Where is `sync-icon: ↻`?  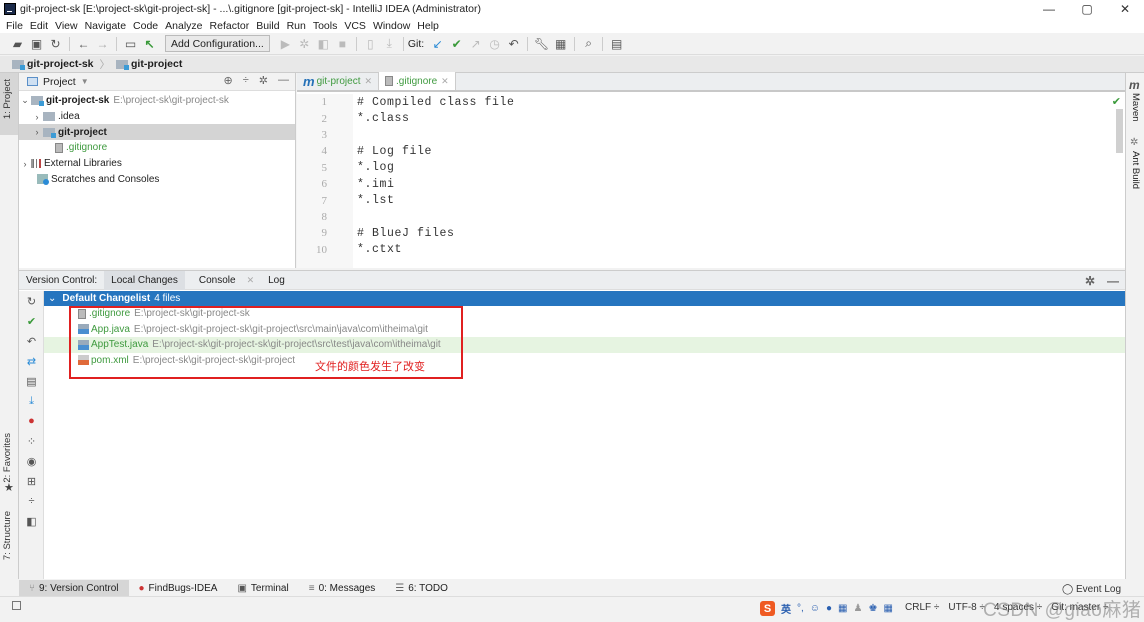 sync-icon: ↻ is located at coordinates (55, 44).